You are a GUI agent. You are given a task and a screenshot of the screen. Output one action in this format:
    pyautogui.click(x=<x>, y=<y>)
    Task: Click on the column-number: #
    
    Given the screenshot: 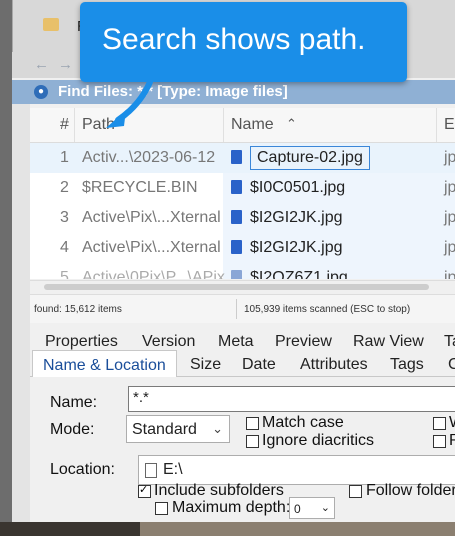 What is the action you would take?
    pyautogui.click(x=64, y=125)
    